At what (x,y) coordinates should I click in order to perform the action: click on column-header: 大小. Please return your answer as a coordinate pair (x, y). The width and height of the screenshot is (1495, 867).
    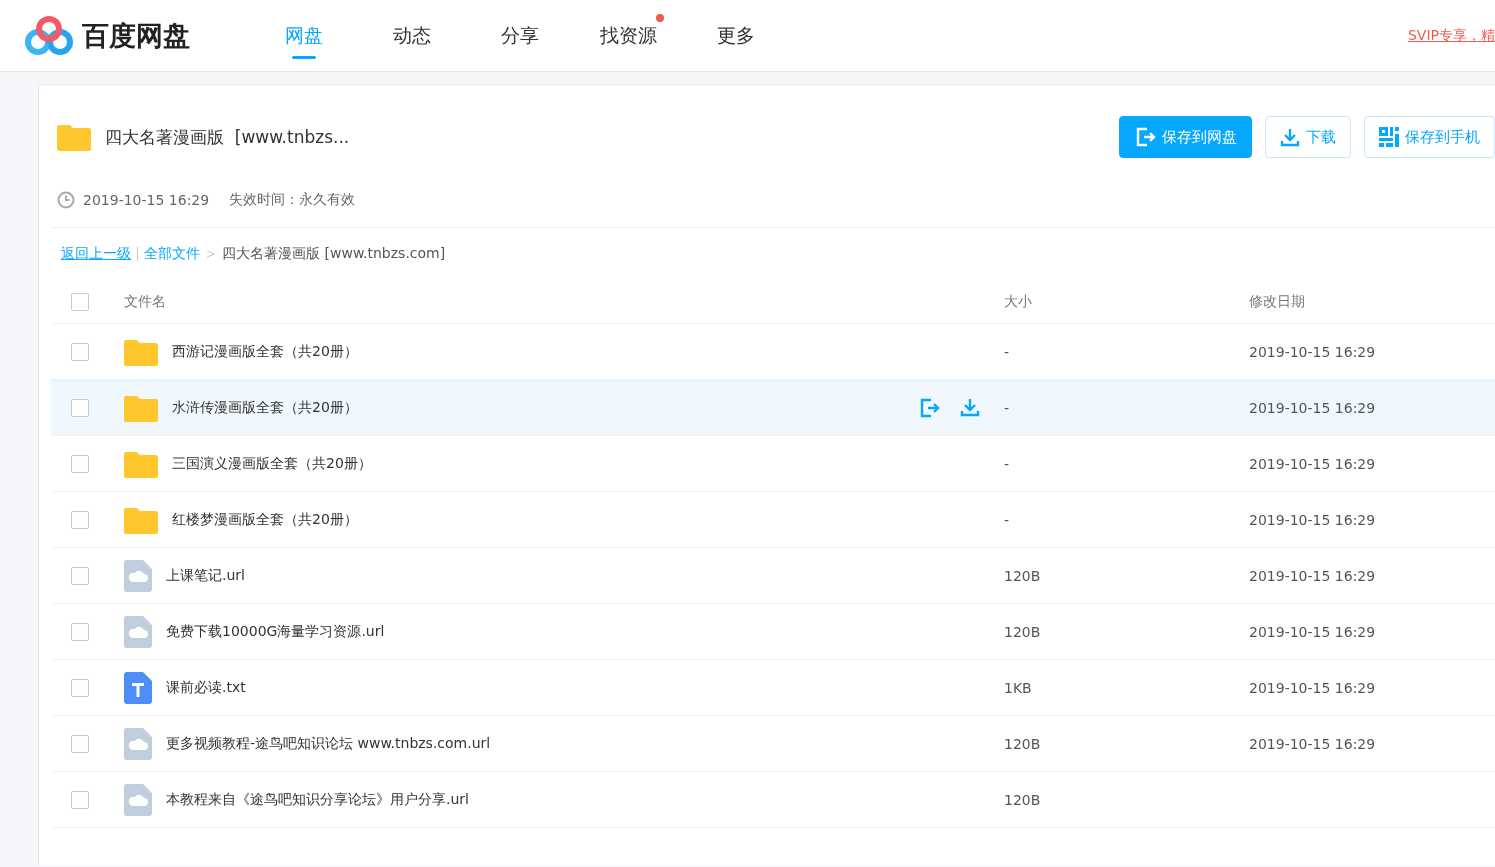
    Looking at the image, I should click on (1018, 301).